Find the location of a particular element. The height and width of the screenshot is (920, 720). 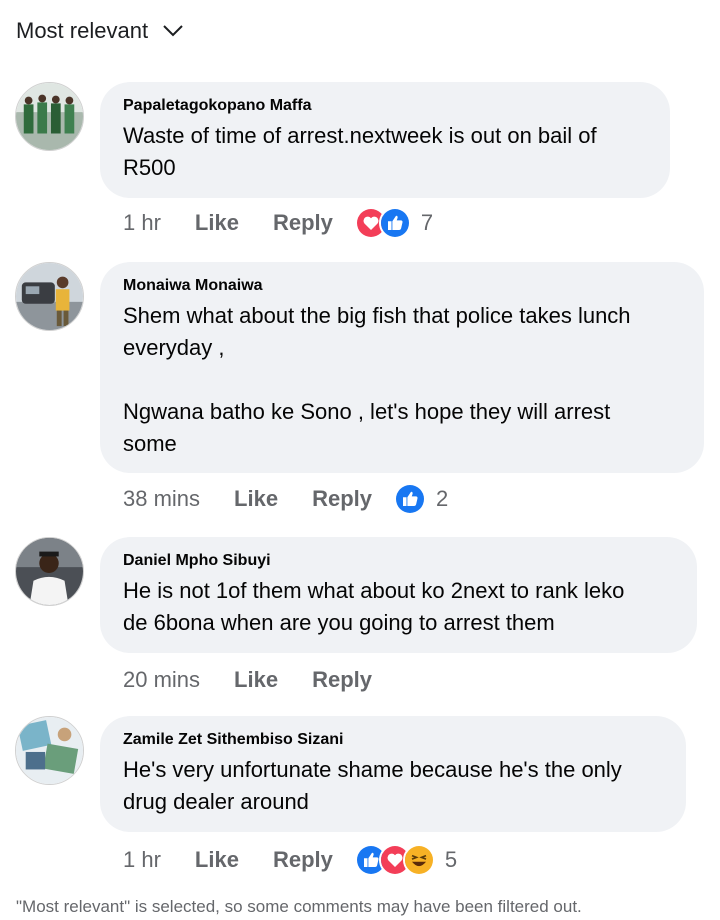

reaction-count: 7 is located at coordinates (427, 222).